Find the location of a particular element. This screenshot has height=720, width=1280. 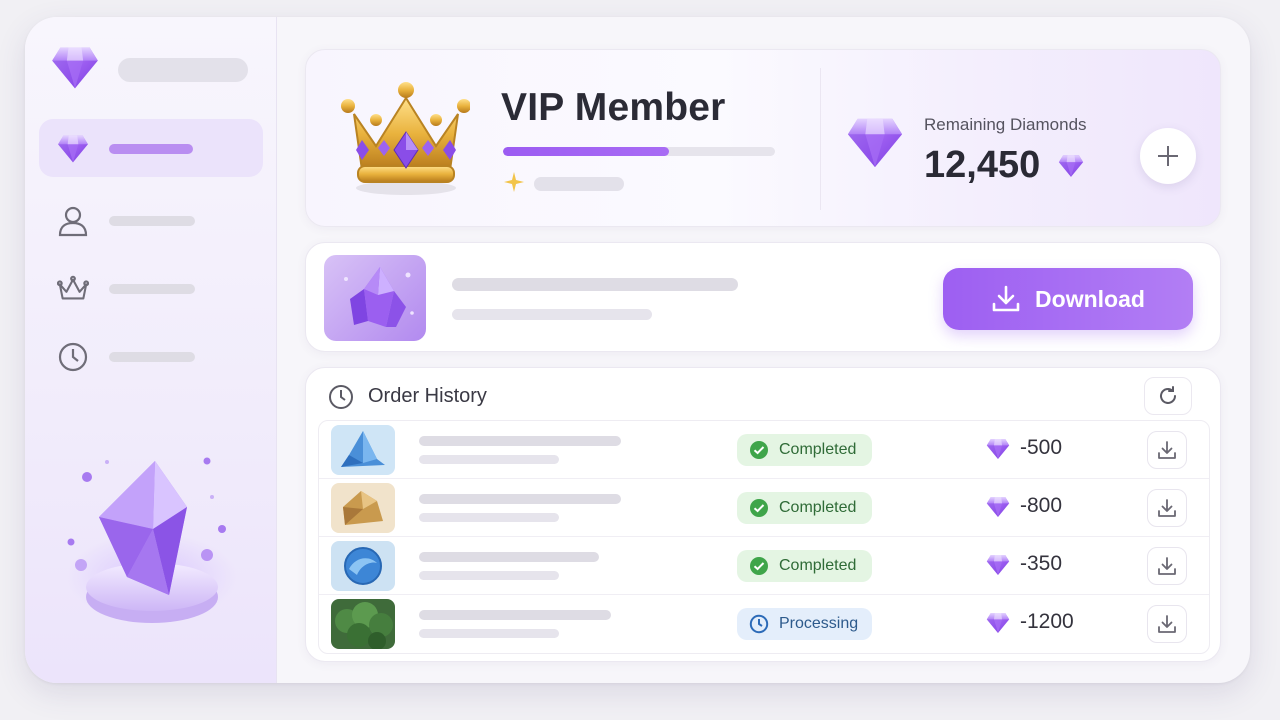

order-row: Completed -350 is located at coordinates (764, 566).